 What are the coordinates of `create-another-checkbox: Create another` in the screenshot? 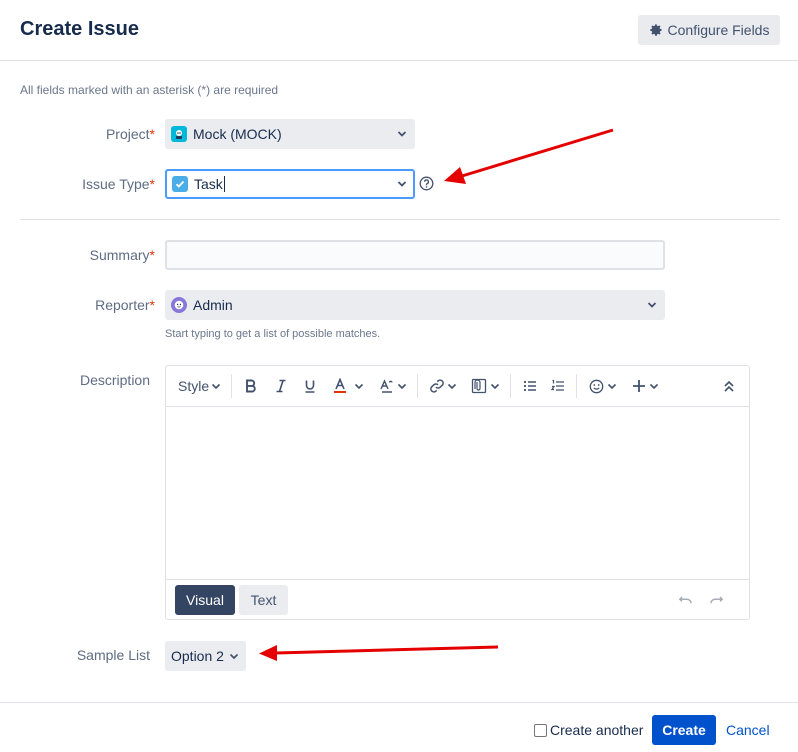 It's located at (588, 730).